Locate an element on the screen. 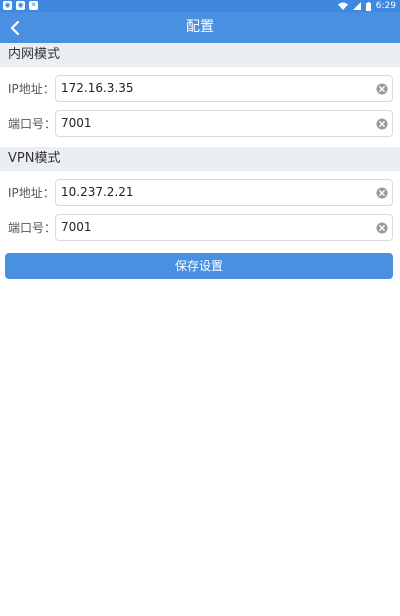 This screenshot has height=616, width=400. back-button is located at coordinates (15, 27).